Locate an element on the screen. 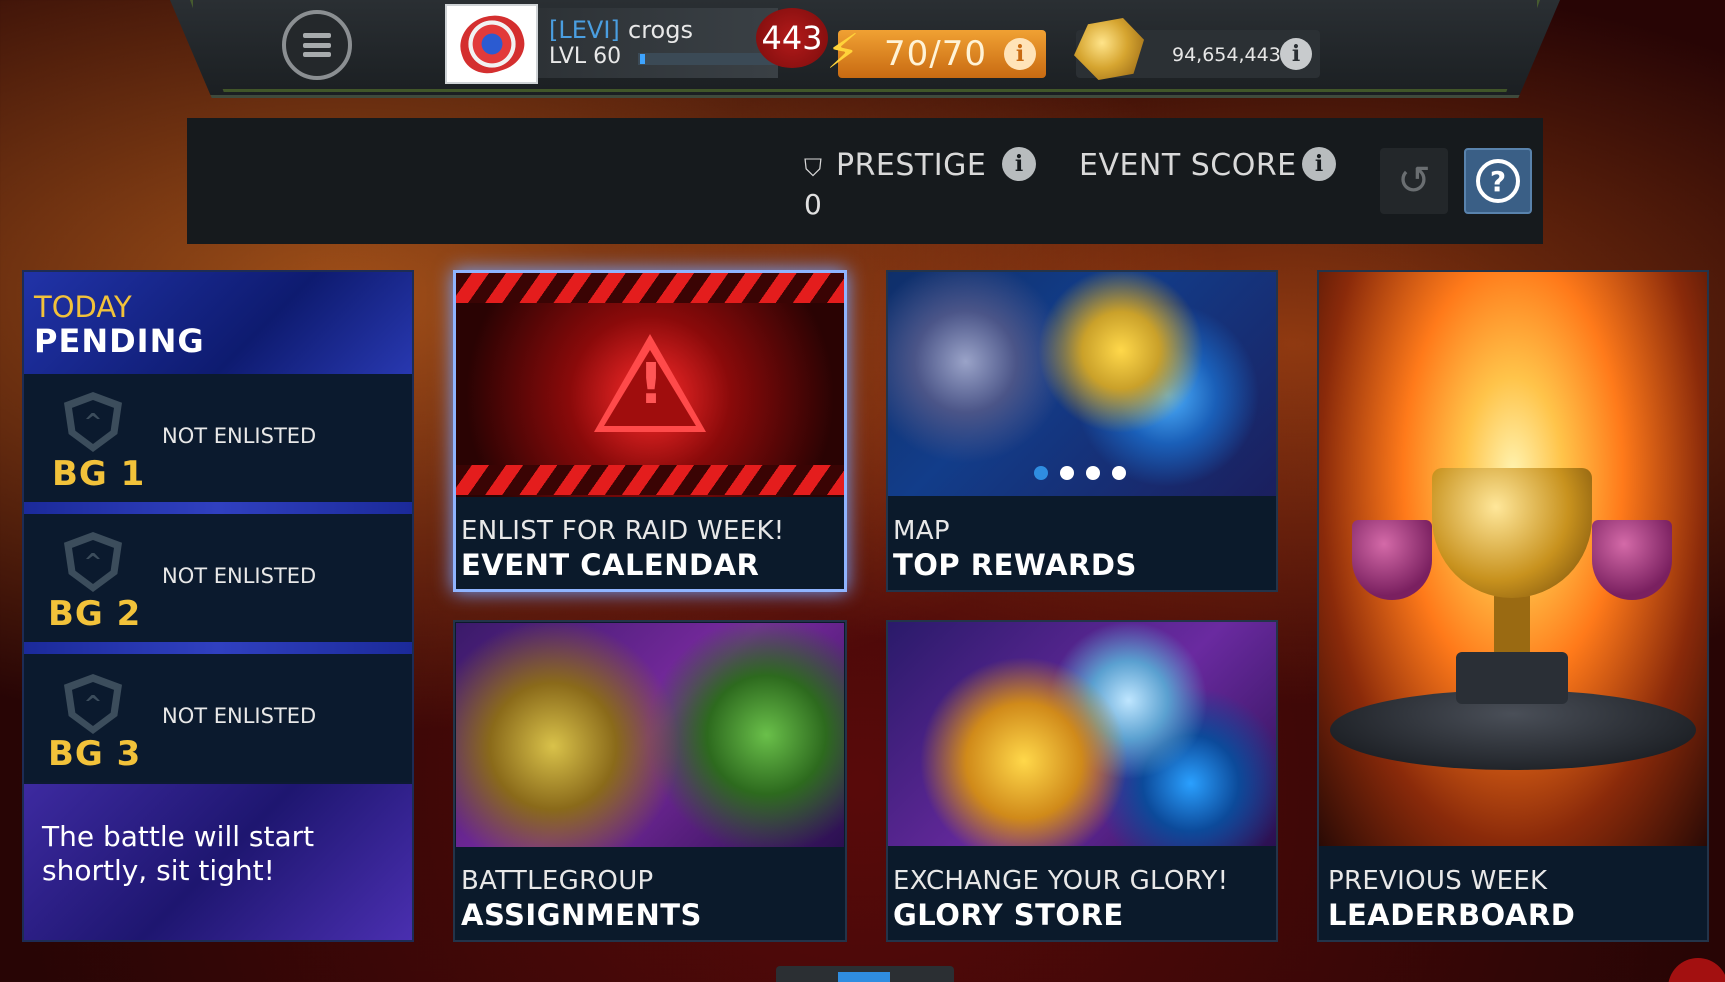 This screenshot has height=982, width=1725. energy-value: 70/70 is located at coordinates (935, 54).